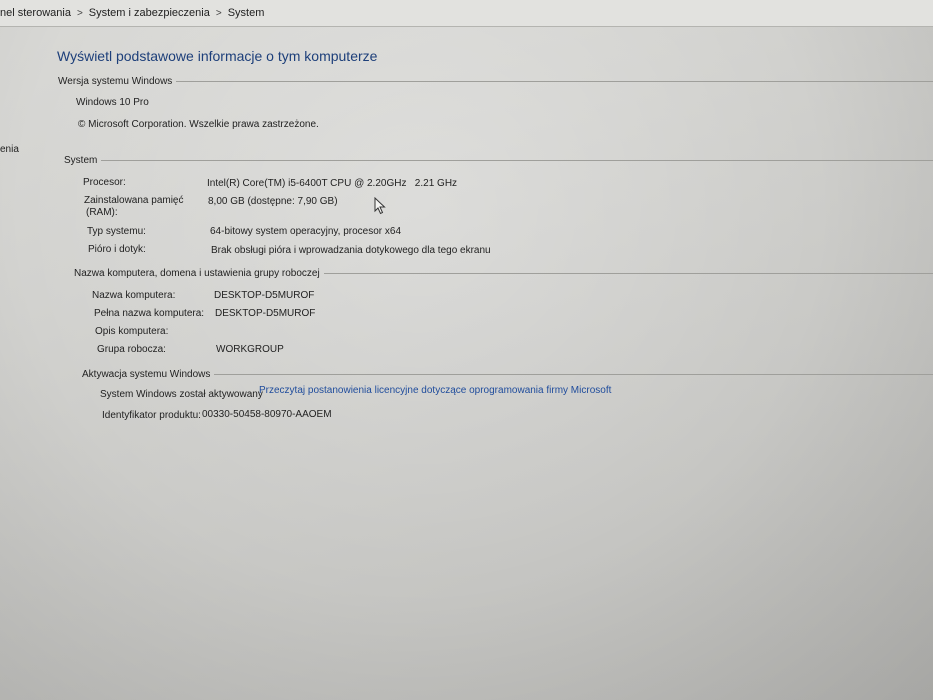  What do you see at coordinates (181, 394) in the screenshot?
I see `activation-status: System Windows został aktywowany` at bounding box center [181, 394].